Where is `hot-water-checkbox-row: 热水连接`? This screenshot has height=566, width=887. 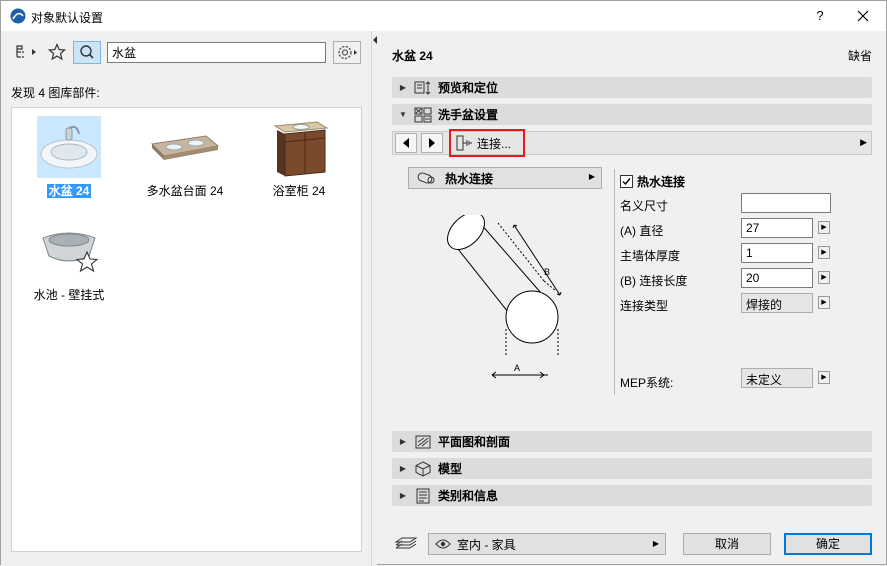 hot-water-checkbox-row: 热水连接 is located at coordinates (652, 181).